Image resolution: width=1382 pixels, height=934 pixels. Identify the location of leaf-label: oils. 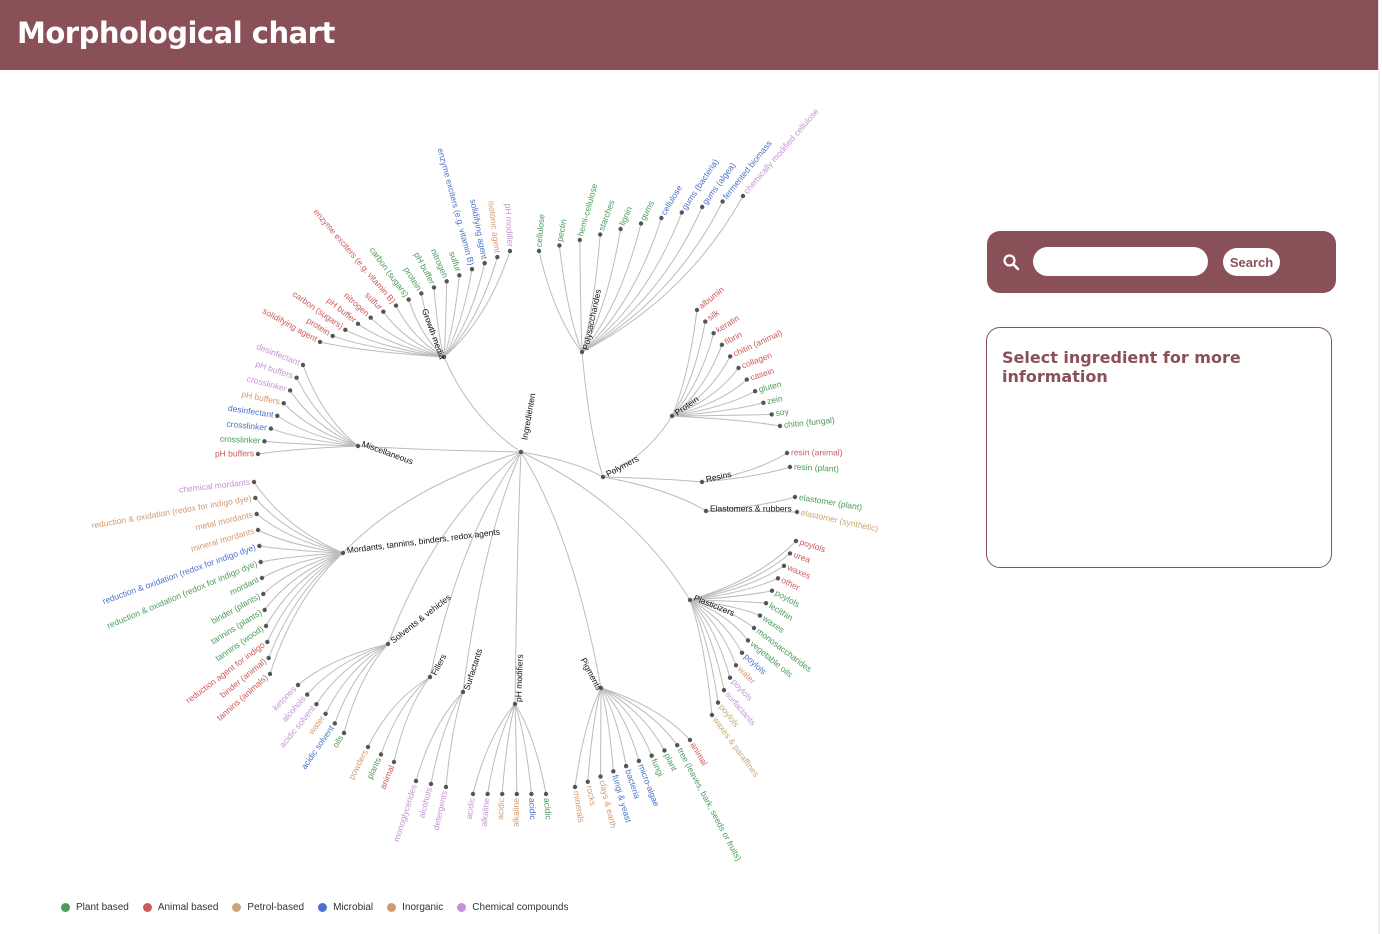
(337, 741).